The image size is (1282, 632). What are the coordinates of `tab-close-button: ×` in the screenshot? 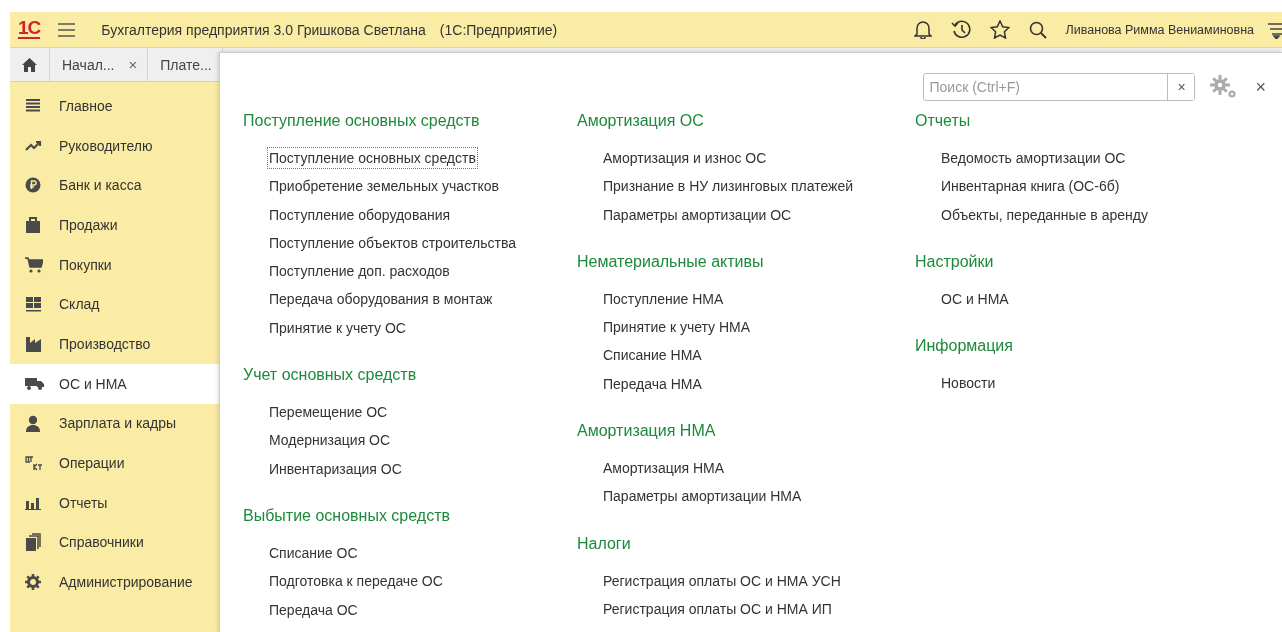 It's located at (133, 64).